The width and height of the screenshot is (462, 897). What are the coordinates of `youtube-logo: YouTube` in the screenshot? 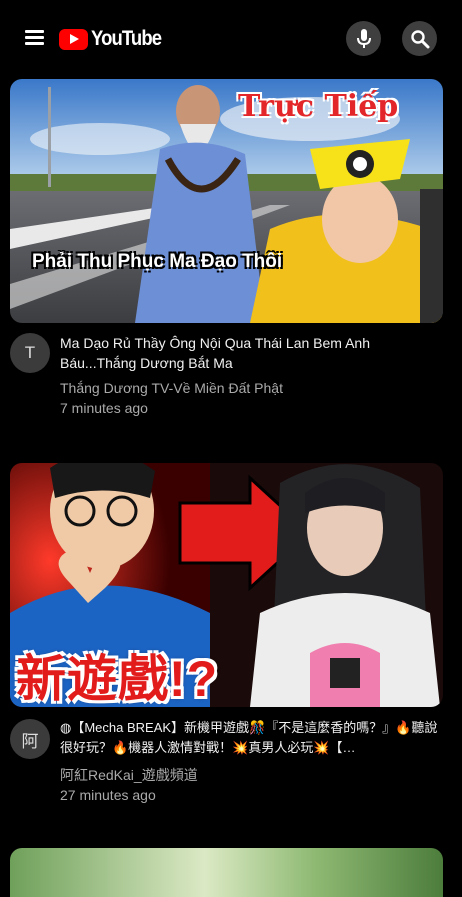 It's located at (115, 39).